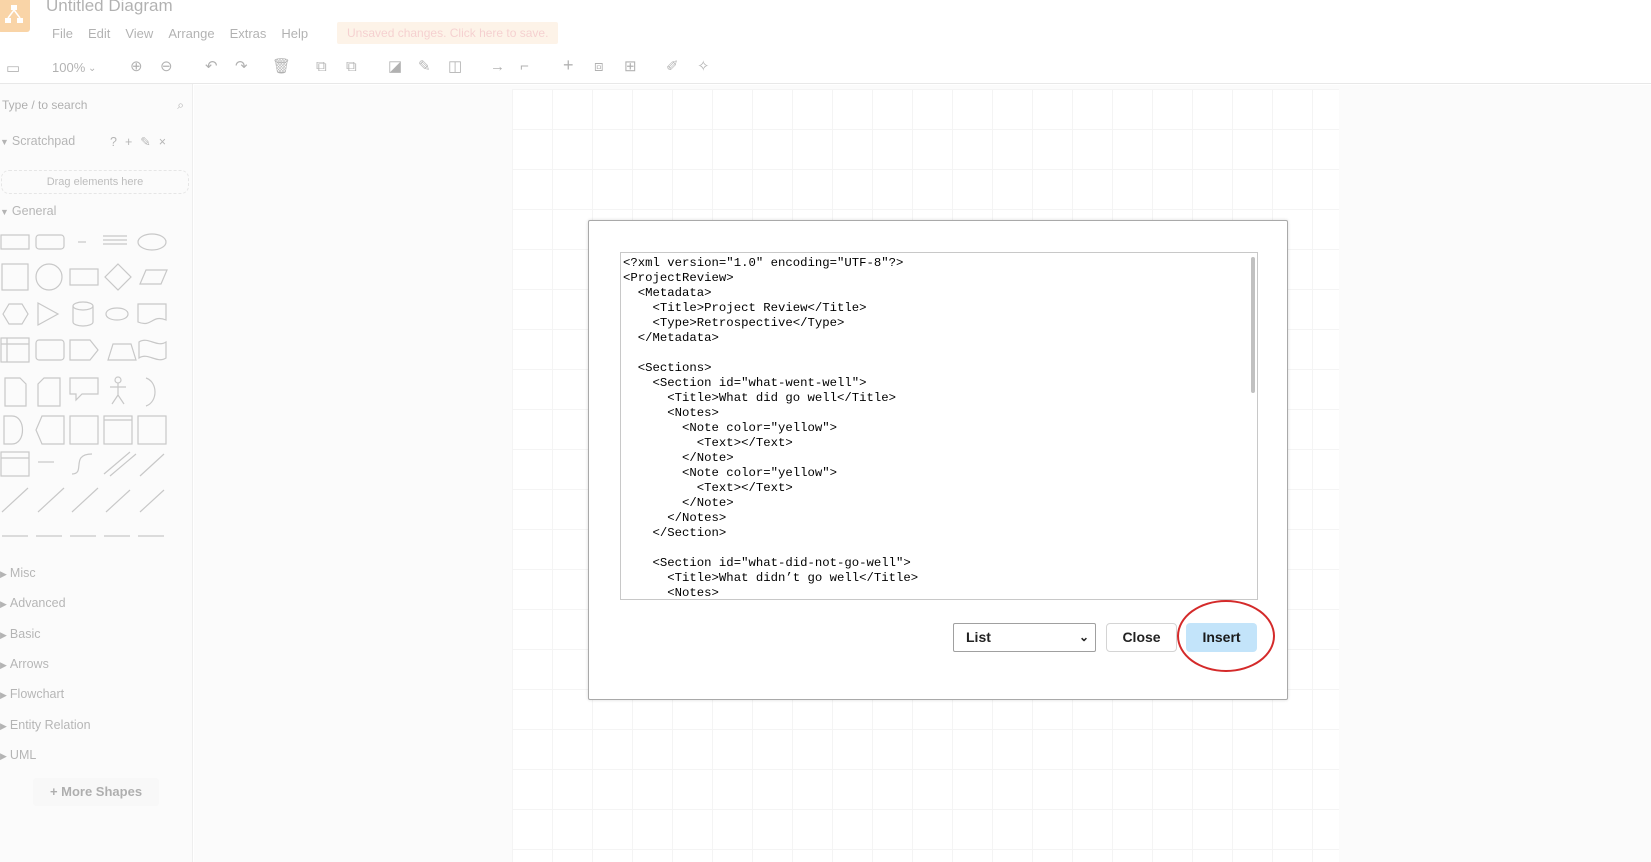 This screenshot has height=862, width=1651. I want to click on code-scrollbar-thumb, so click(1253, 325).